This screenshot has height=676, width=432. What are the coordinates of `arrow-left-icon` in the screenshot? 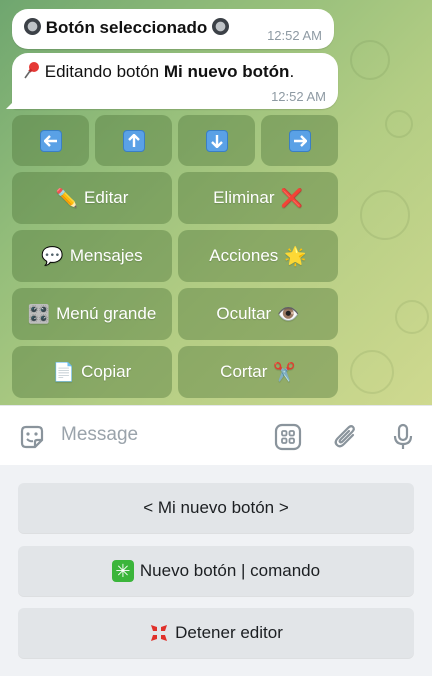 It's located at (50, 140).